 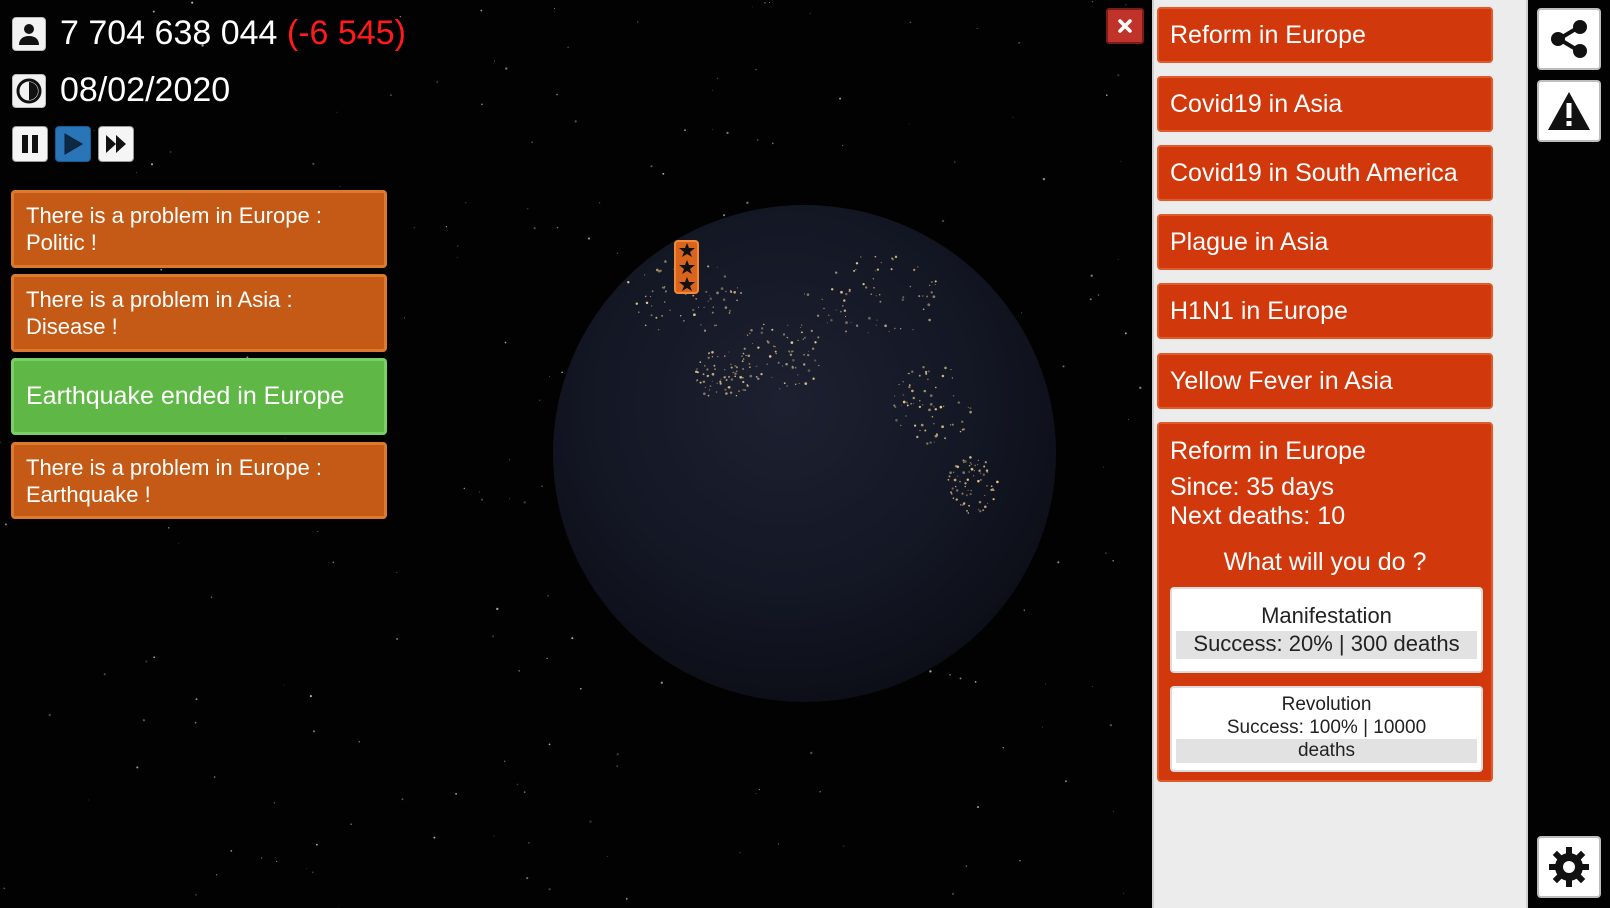 What do you see at coordinates (1268, 451) in the screenshot?
I see `event-detail-title: Reform in Europe` at bounding box center [1268, 451].